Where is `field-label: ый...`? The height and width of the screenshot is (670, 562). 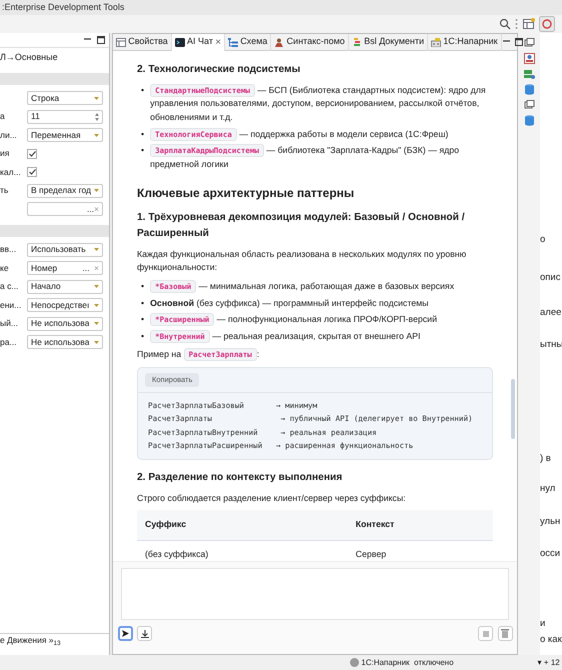
field-label: ый... is located at coordinates (9, 323).